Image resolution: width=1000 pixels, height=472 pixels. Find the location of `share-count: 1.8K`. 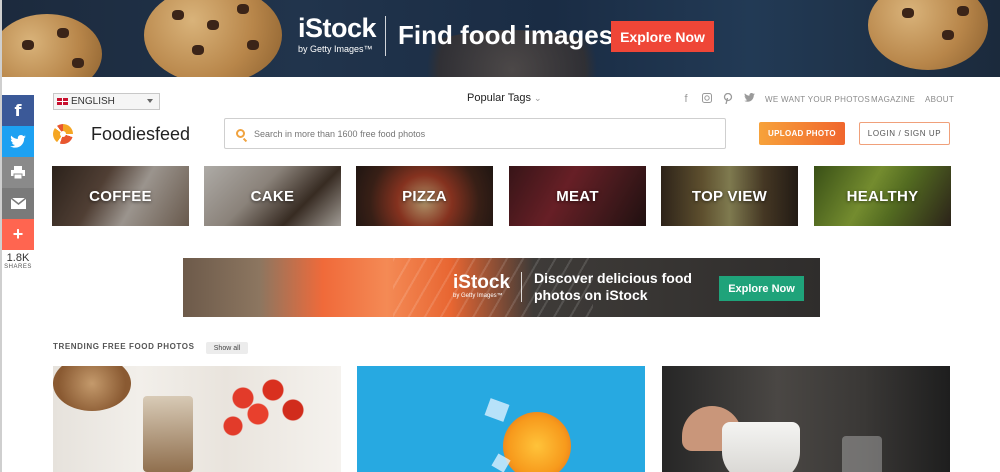

share-count: 1.8K is located at coordinates (18, 258).